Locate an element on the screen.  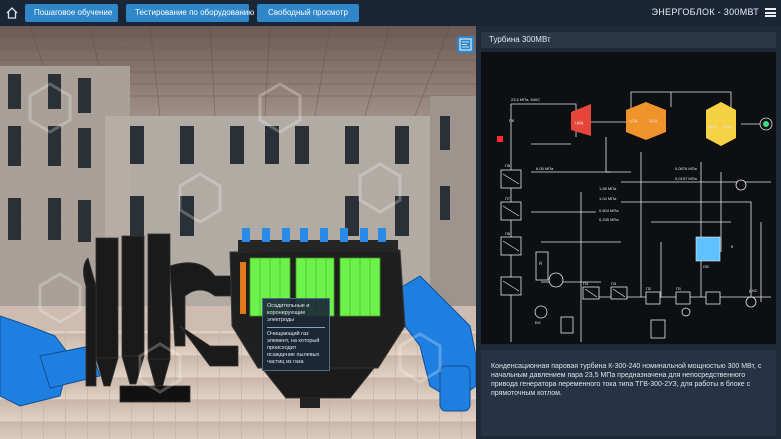
label-pressure-2: 1,58 МПа is located at coordinates (608, 188).